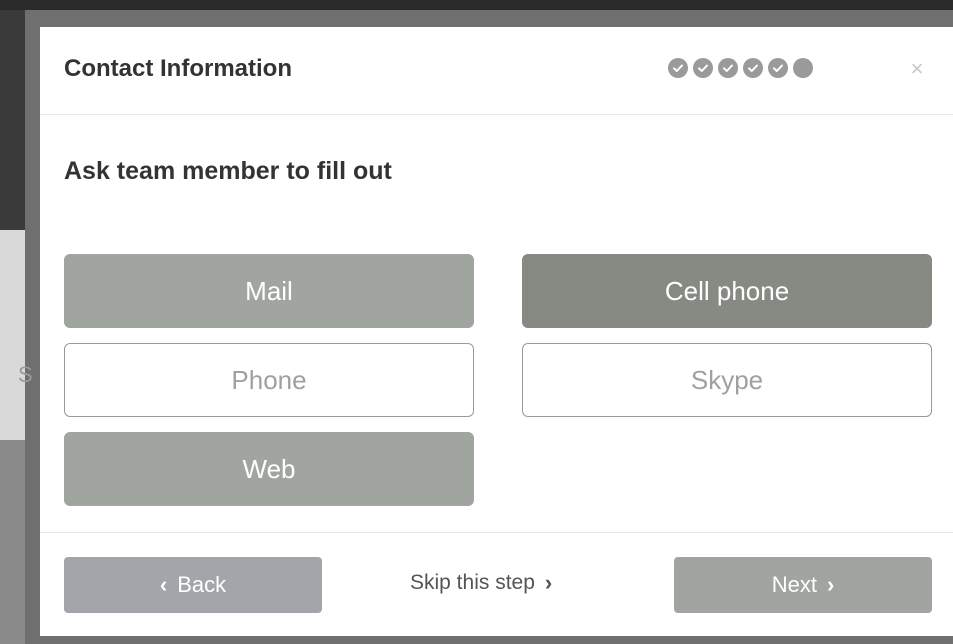 This screenshot has width=953, height=644. What do you see at coordinates (269, 380) in the screenshot?
I see `option-phone-button: Phone` at bounding box center [269, 380].